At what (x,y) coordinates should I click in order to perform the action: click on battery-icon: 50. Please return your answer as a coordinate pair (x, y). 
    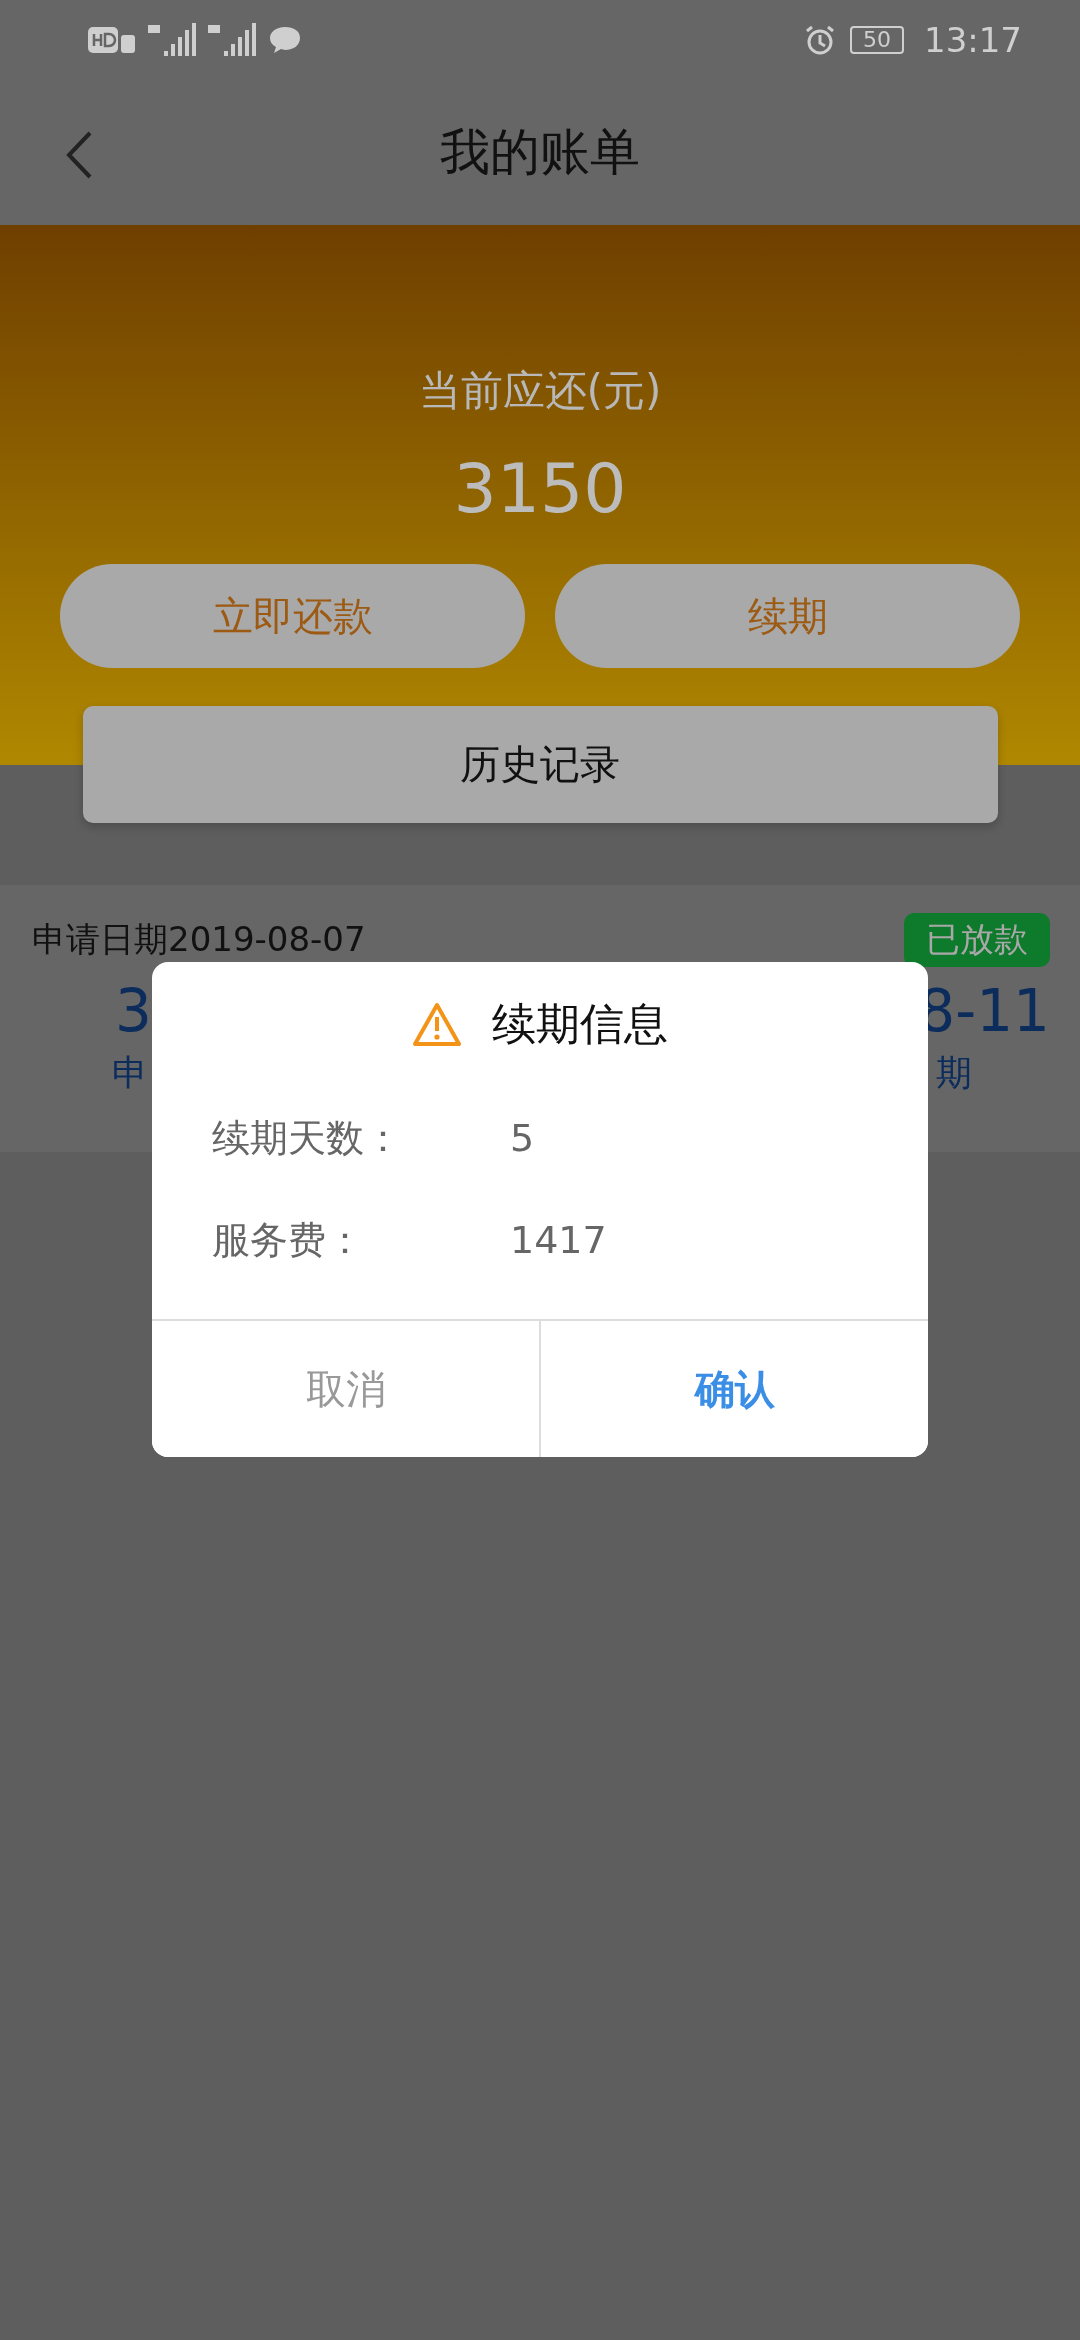
    Looking at the image, I should click on (877, 40).